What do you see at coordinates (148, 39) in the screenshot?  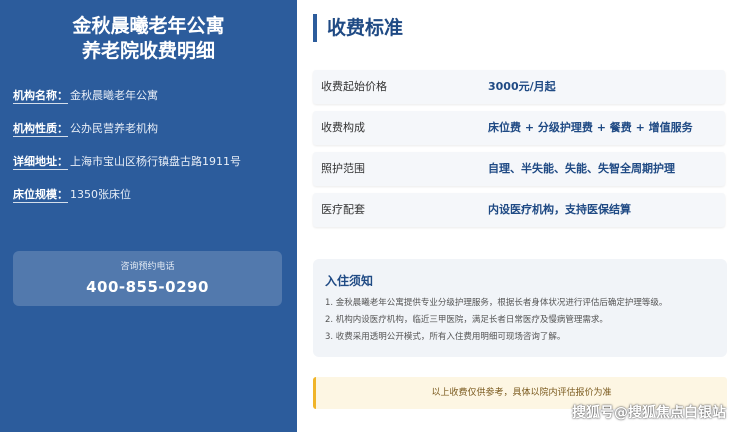 I see `page-title: 金秋晨曦老年公寓 养老院收费明细` at bounding box center [148, 39].